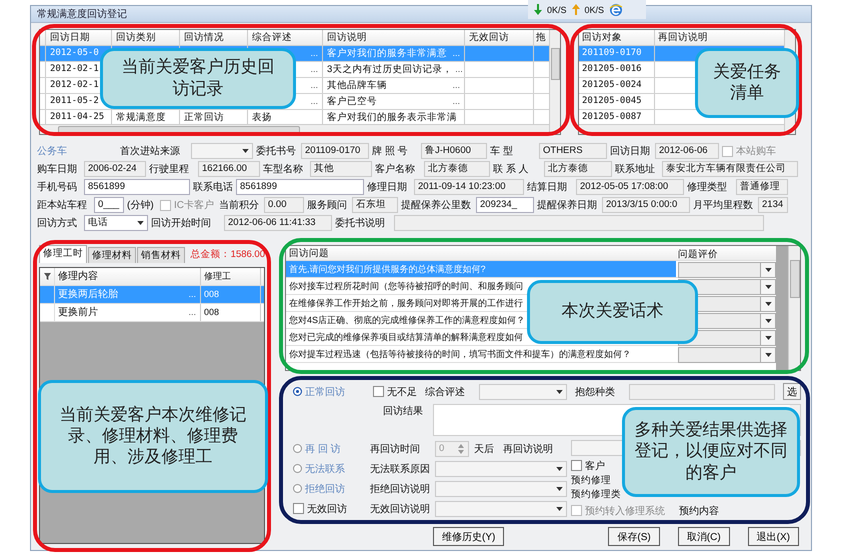 The image size is (842, 554). Describe the element at coordinates (284, 205) in the screenshot. I see `text-field: 0.00` at that location.